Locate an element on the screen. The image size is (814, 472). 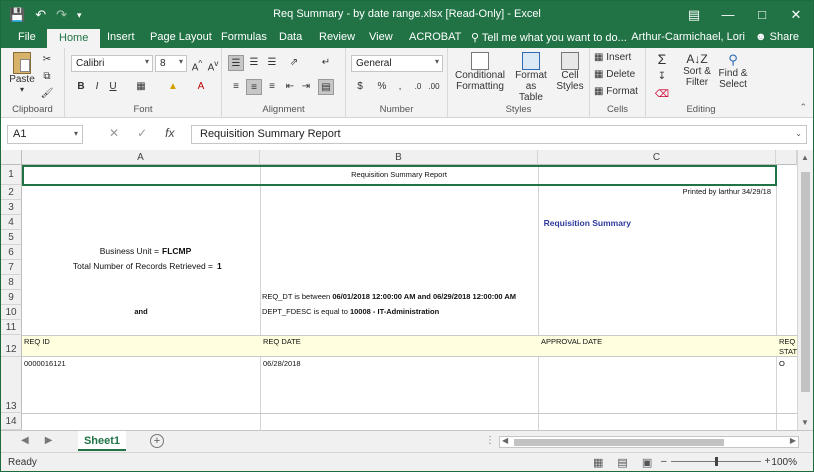
tab-view: View is located at coordinates (381, 37).